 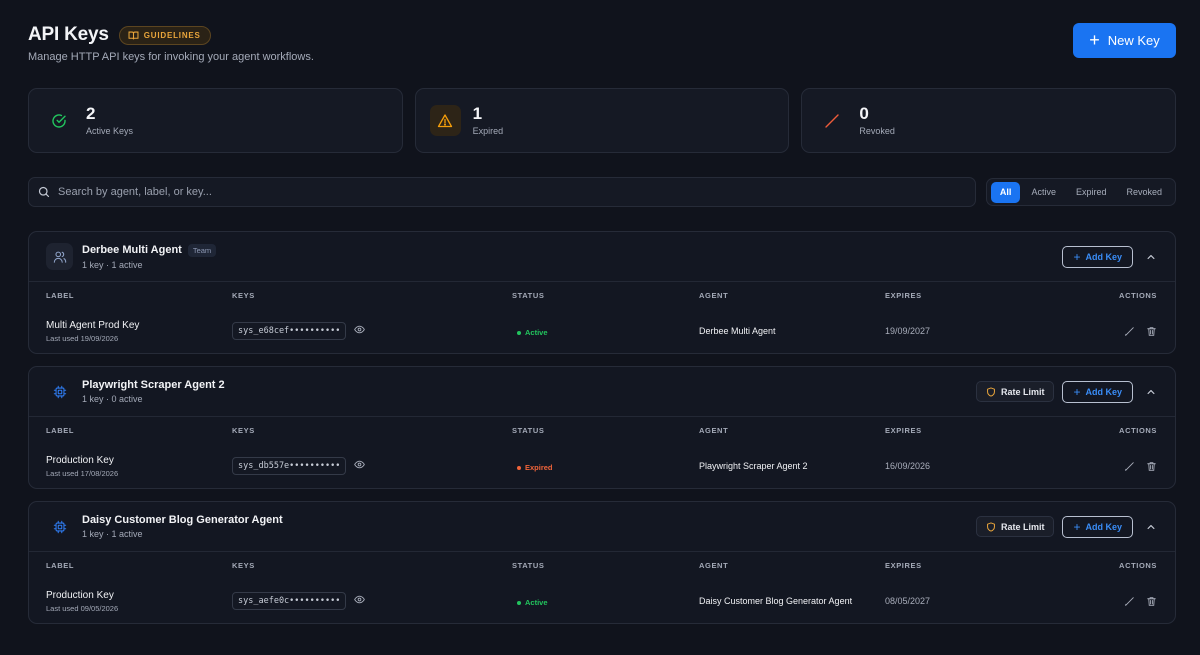 What do you see at coordinates (1043, 192) in the screenshot?
I see `filter-active: Active` at bounding box center [1043, 192].